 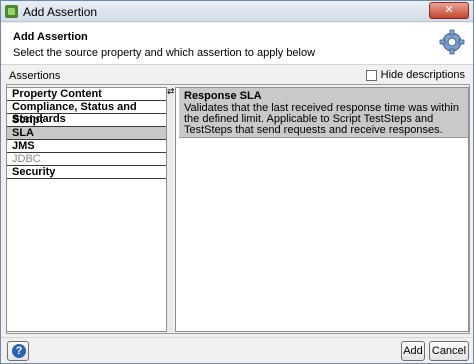 I want to click on help-button: ?, so click(x=18, y=351).